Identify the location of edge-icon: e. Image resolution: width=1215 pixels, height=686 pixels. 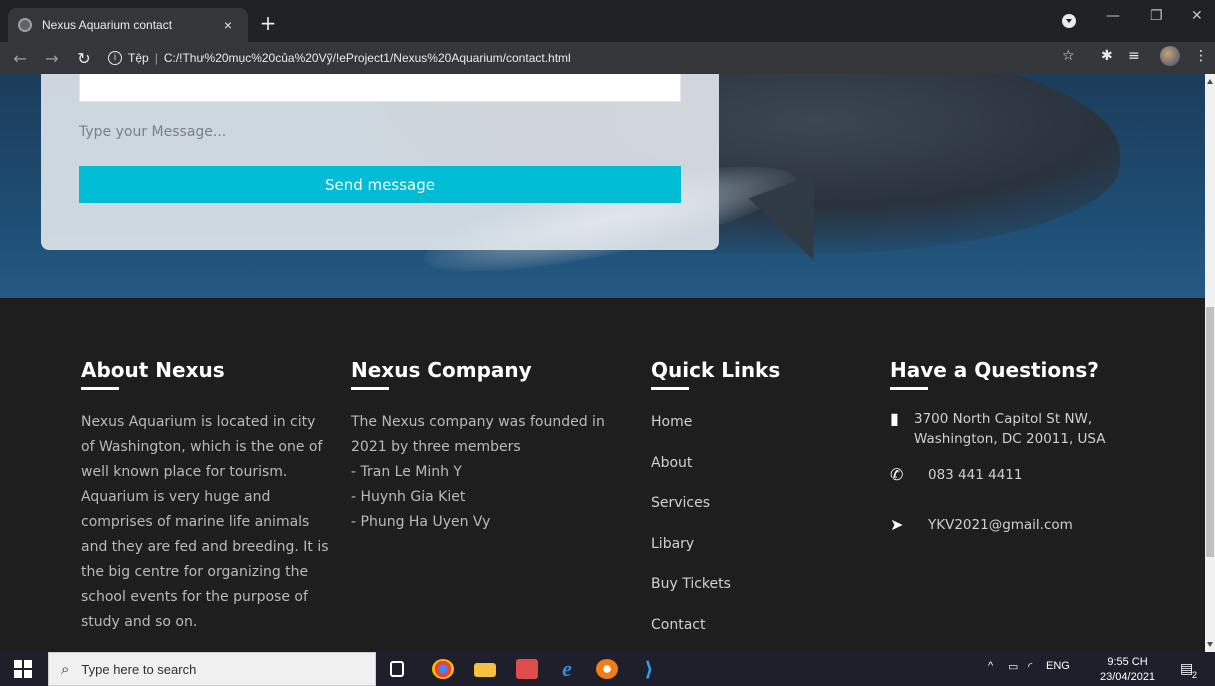
(567, 669).